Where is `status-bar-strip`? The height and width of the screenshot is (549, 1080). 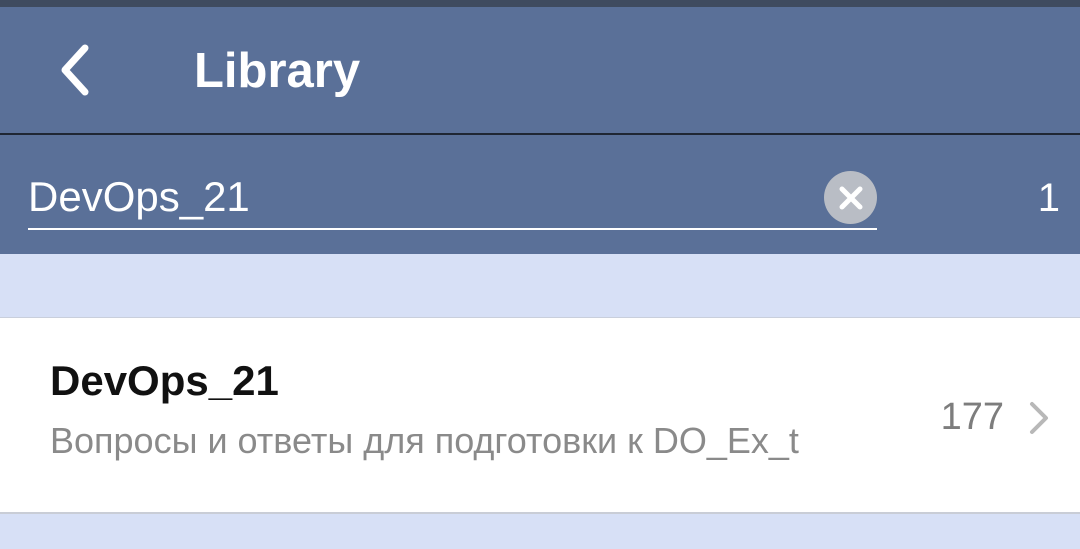
status-bar-strip is located at coordinates (540, 3).